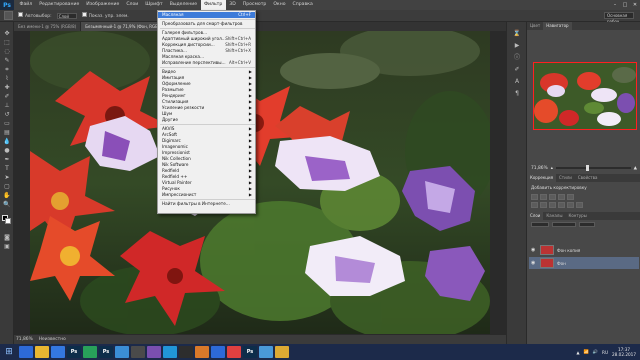 This screenshot has width=640, height=360. I want to click on lasso-tool-icon: ◌, so click(7, 51).